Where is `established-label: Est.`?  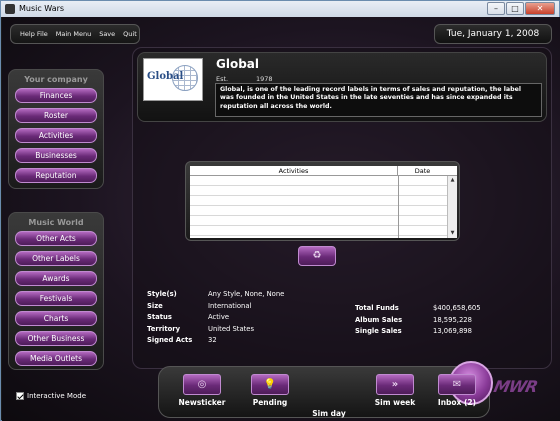 established-label: Est. is located at coordinates (222, 79).